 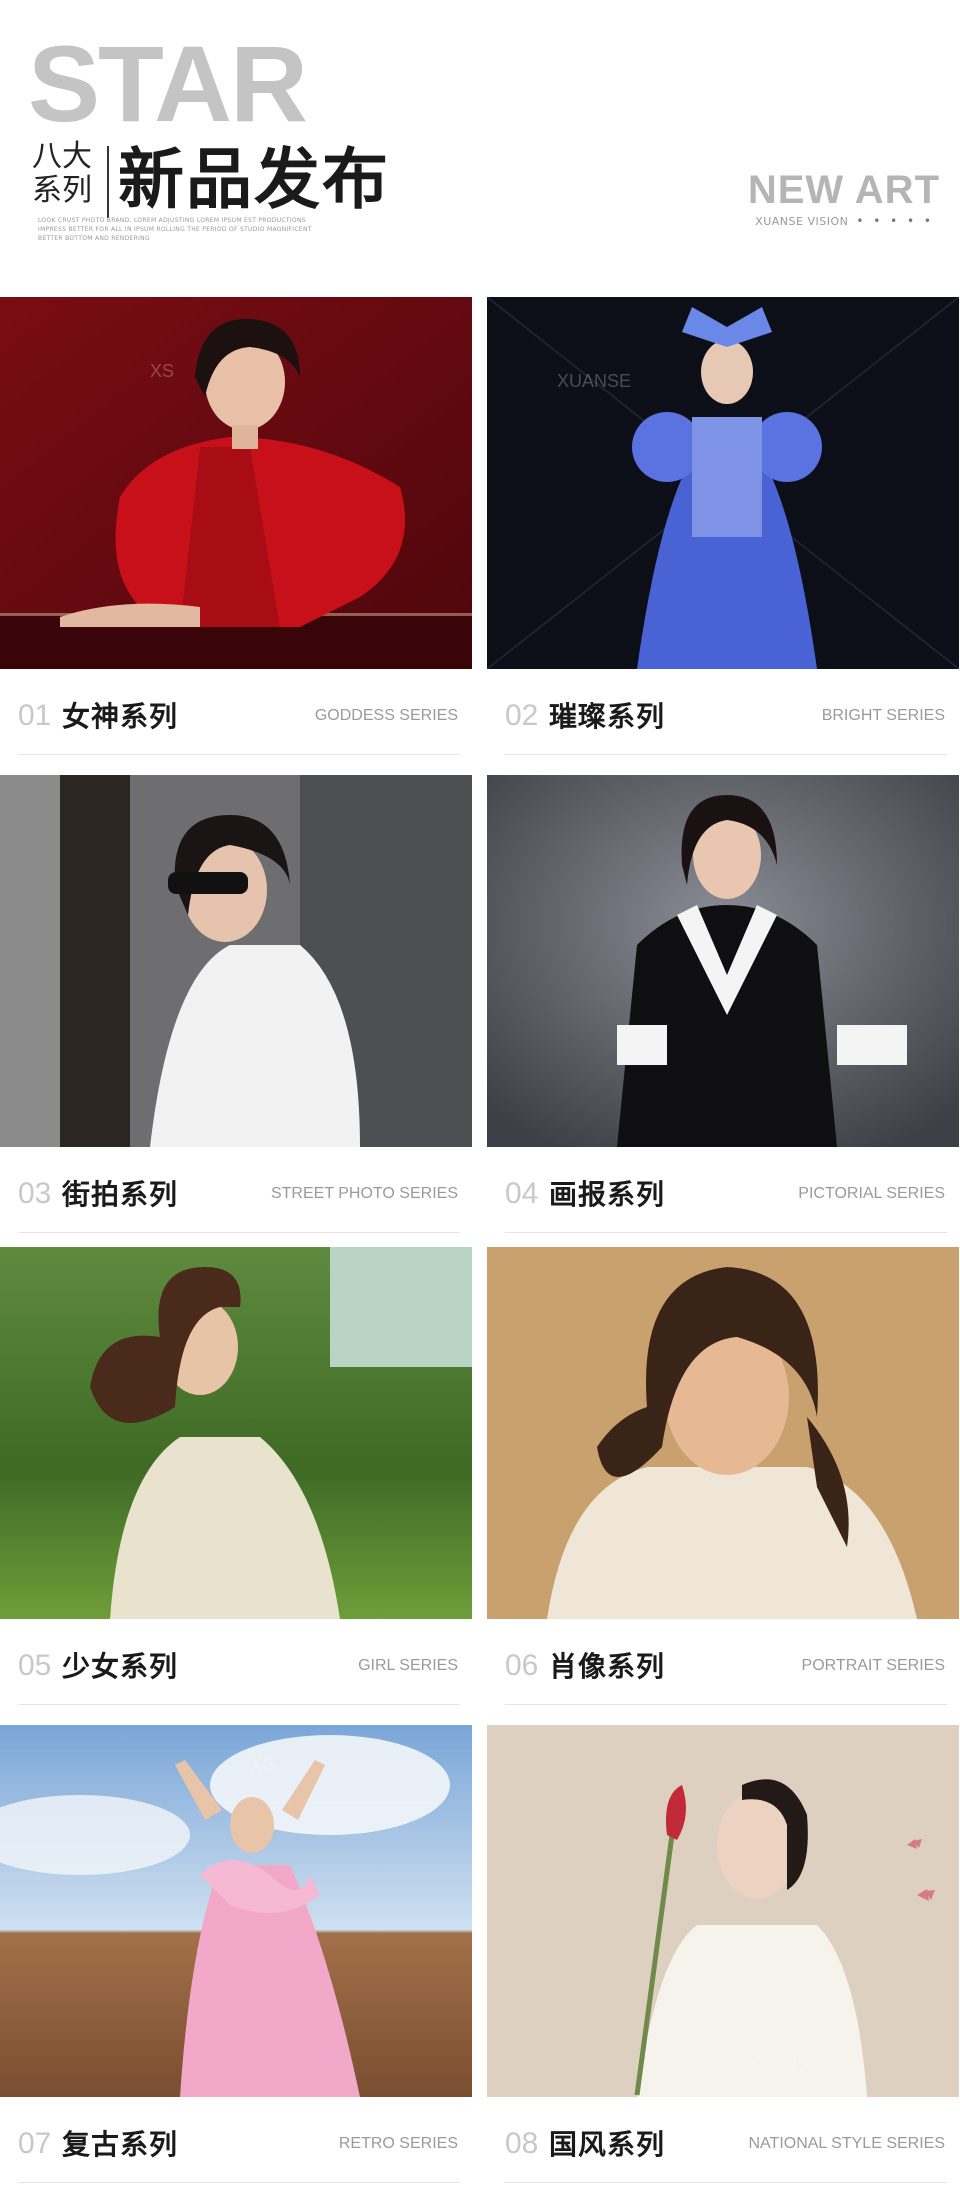 I want to click on series-card-bright: XUANSE 02 璀璨系列 BRIGHT SERIES, so click(x=723, y=531).